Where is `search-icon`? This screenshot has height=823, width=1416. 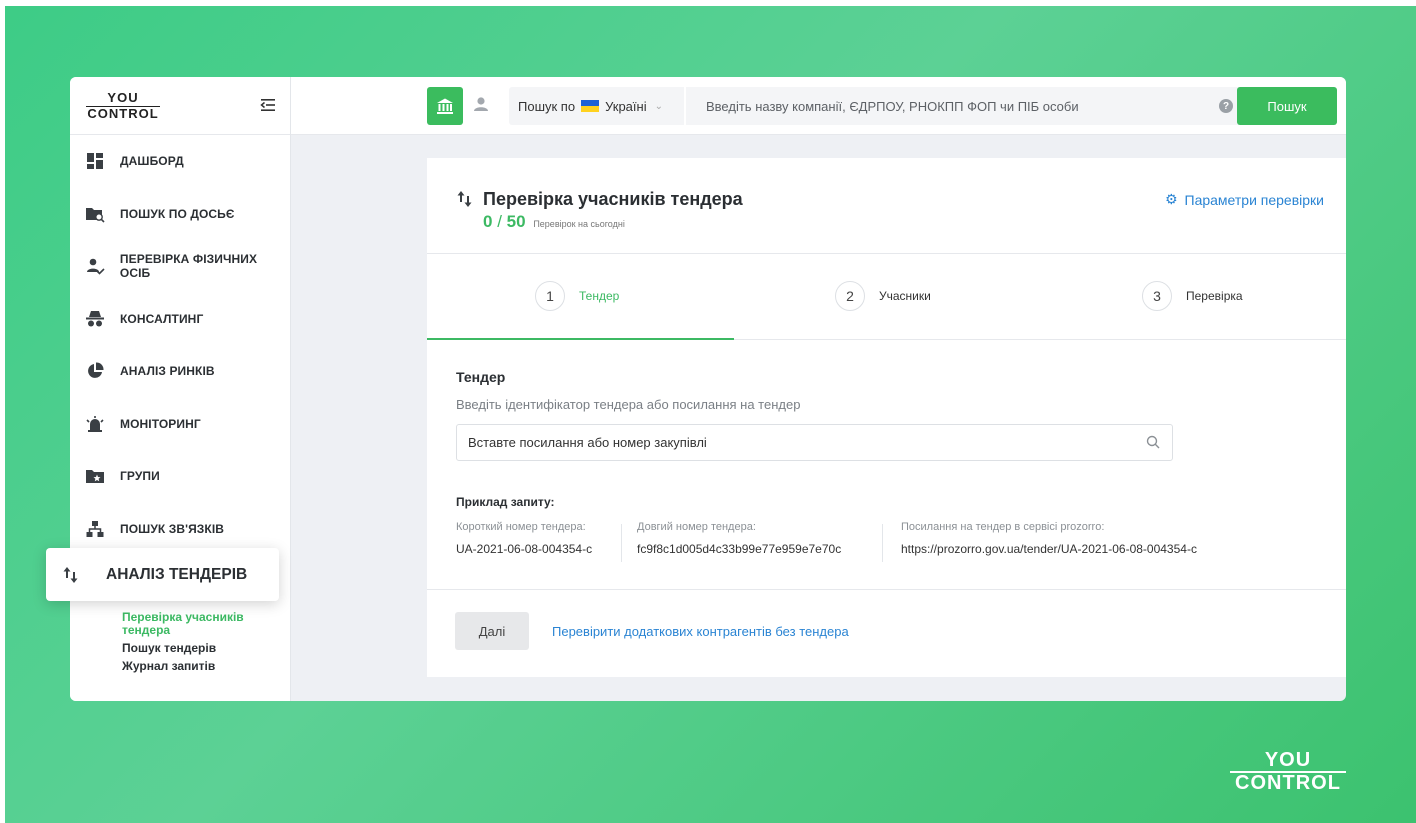 search-icon is located at coordinates (1153, 442).